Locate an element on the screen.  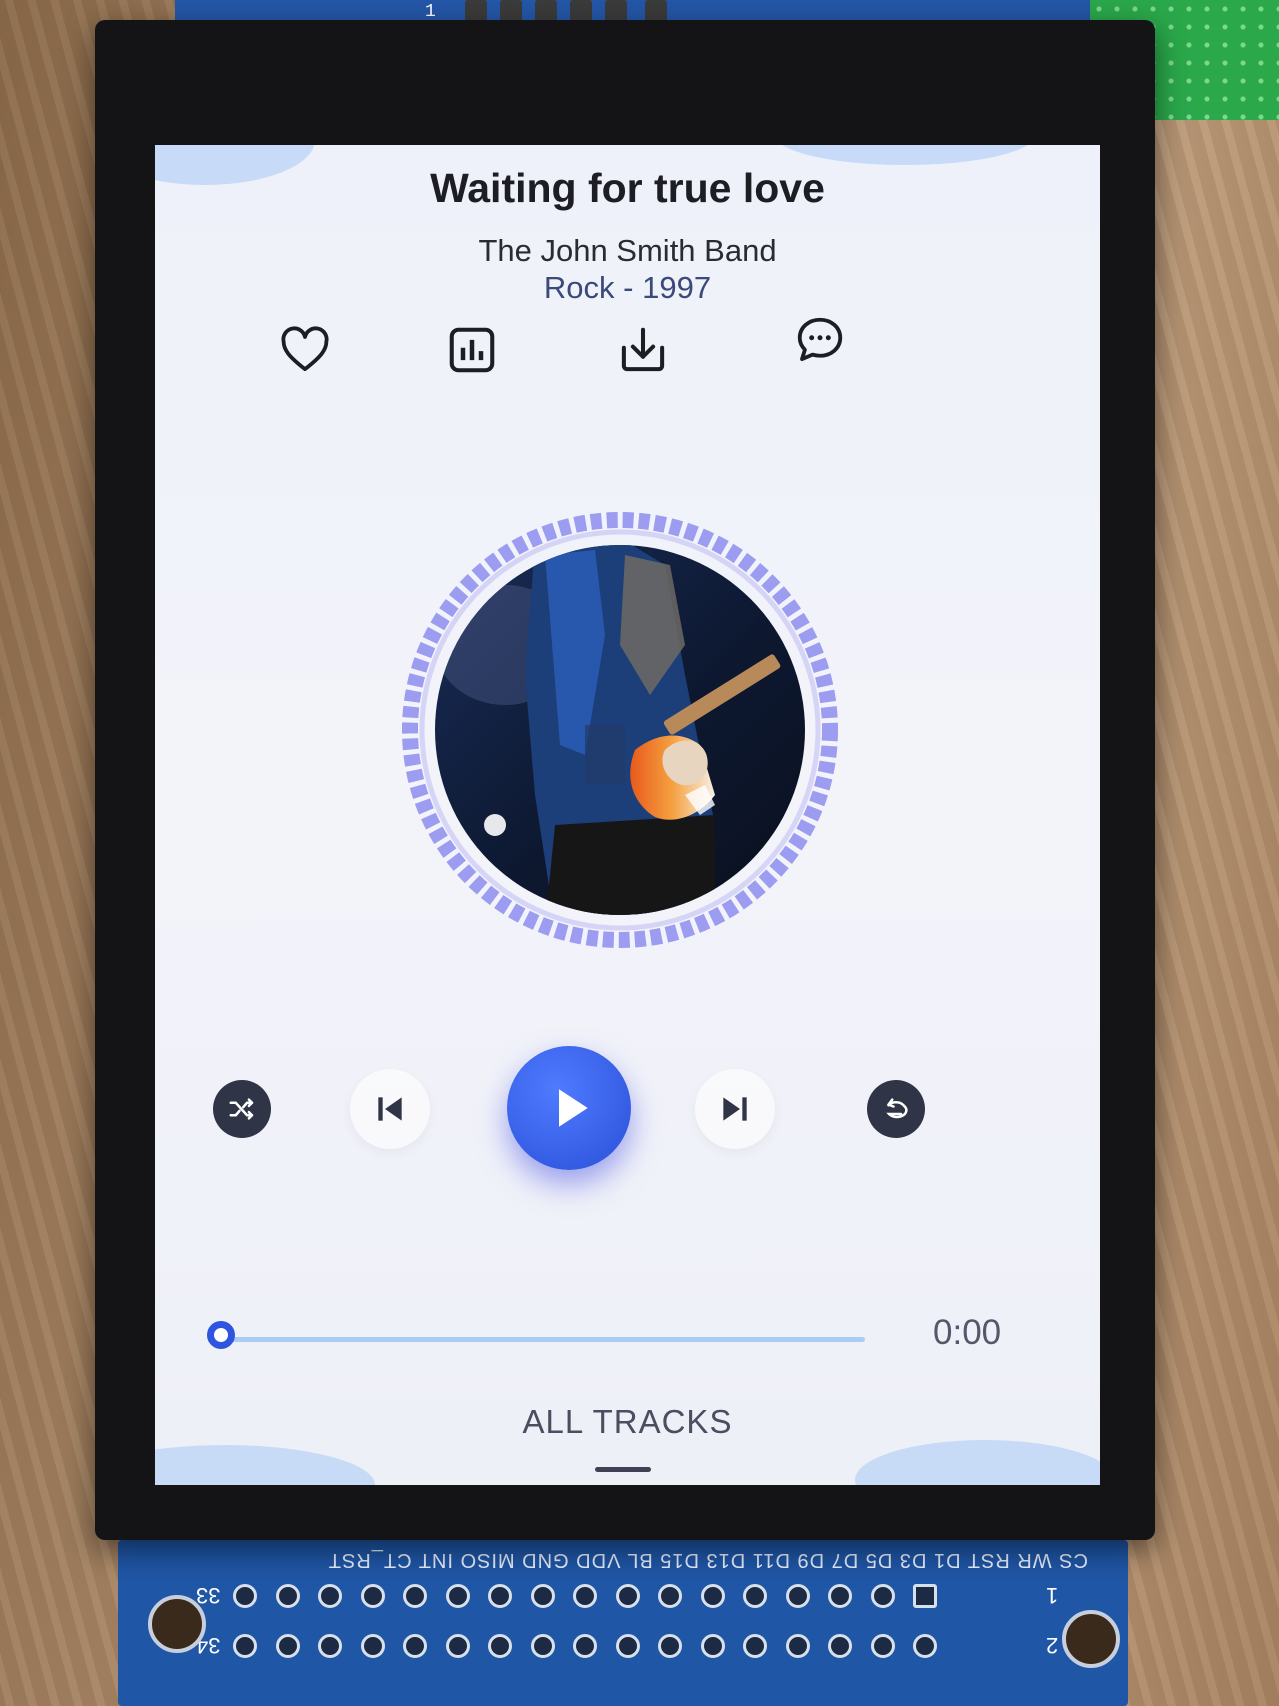
pin-number-1: 1 is located at coordinates (1052, 1595).